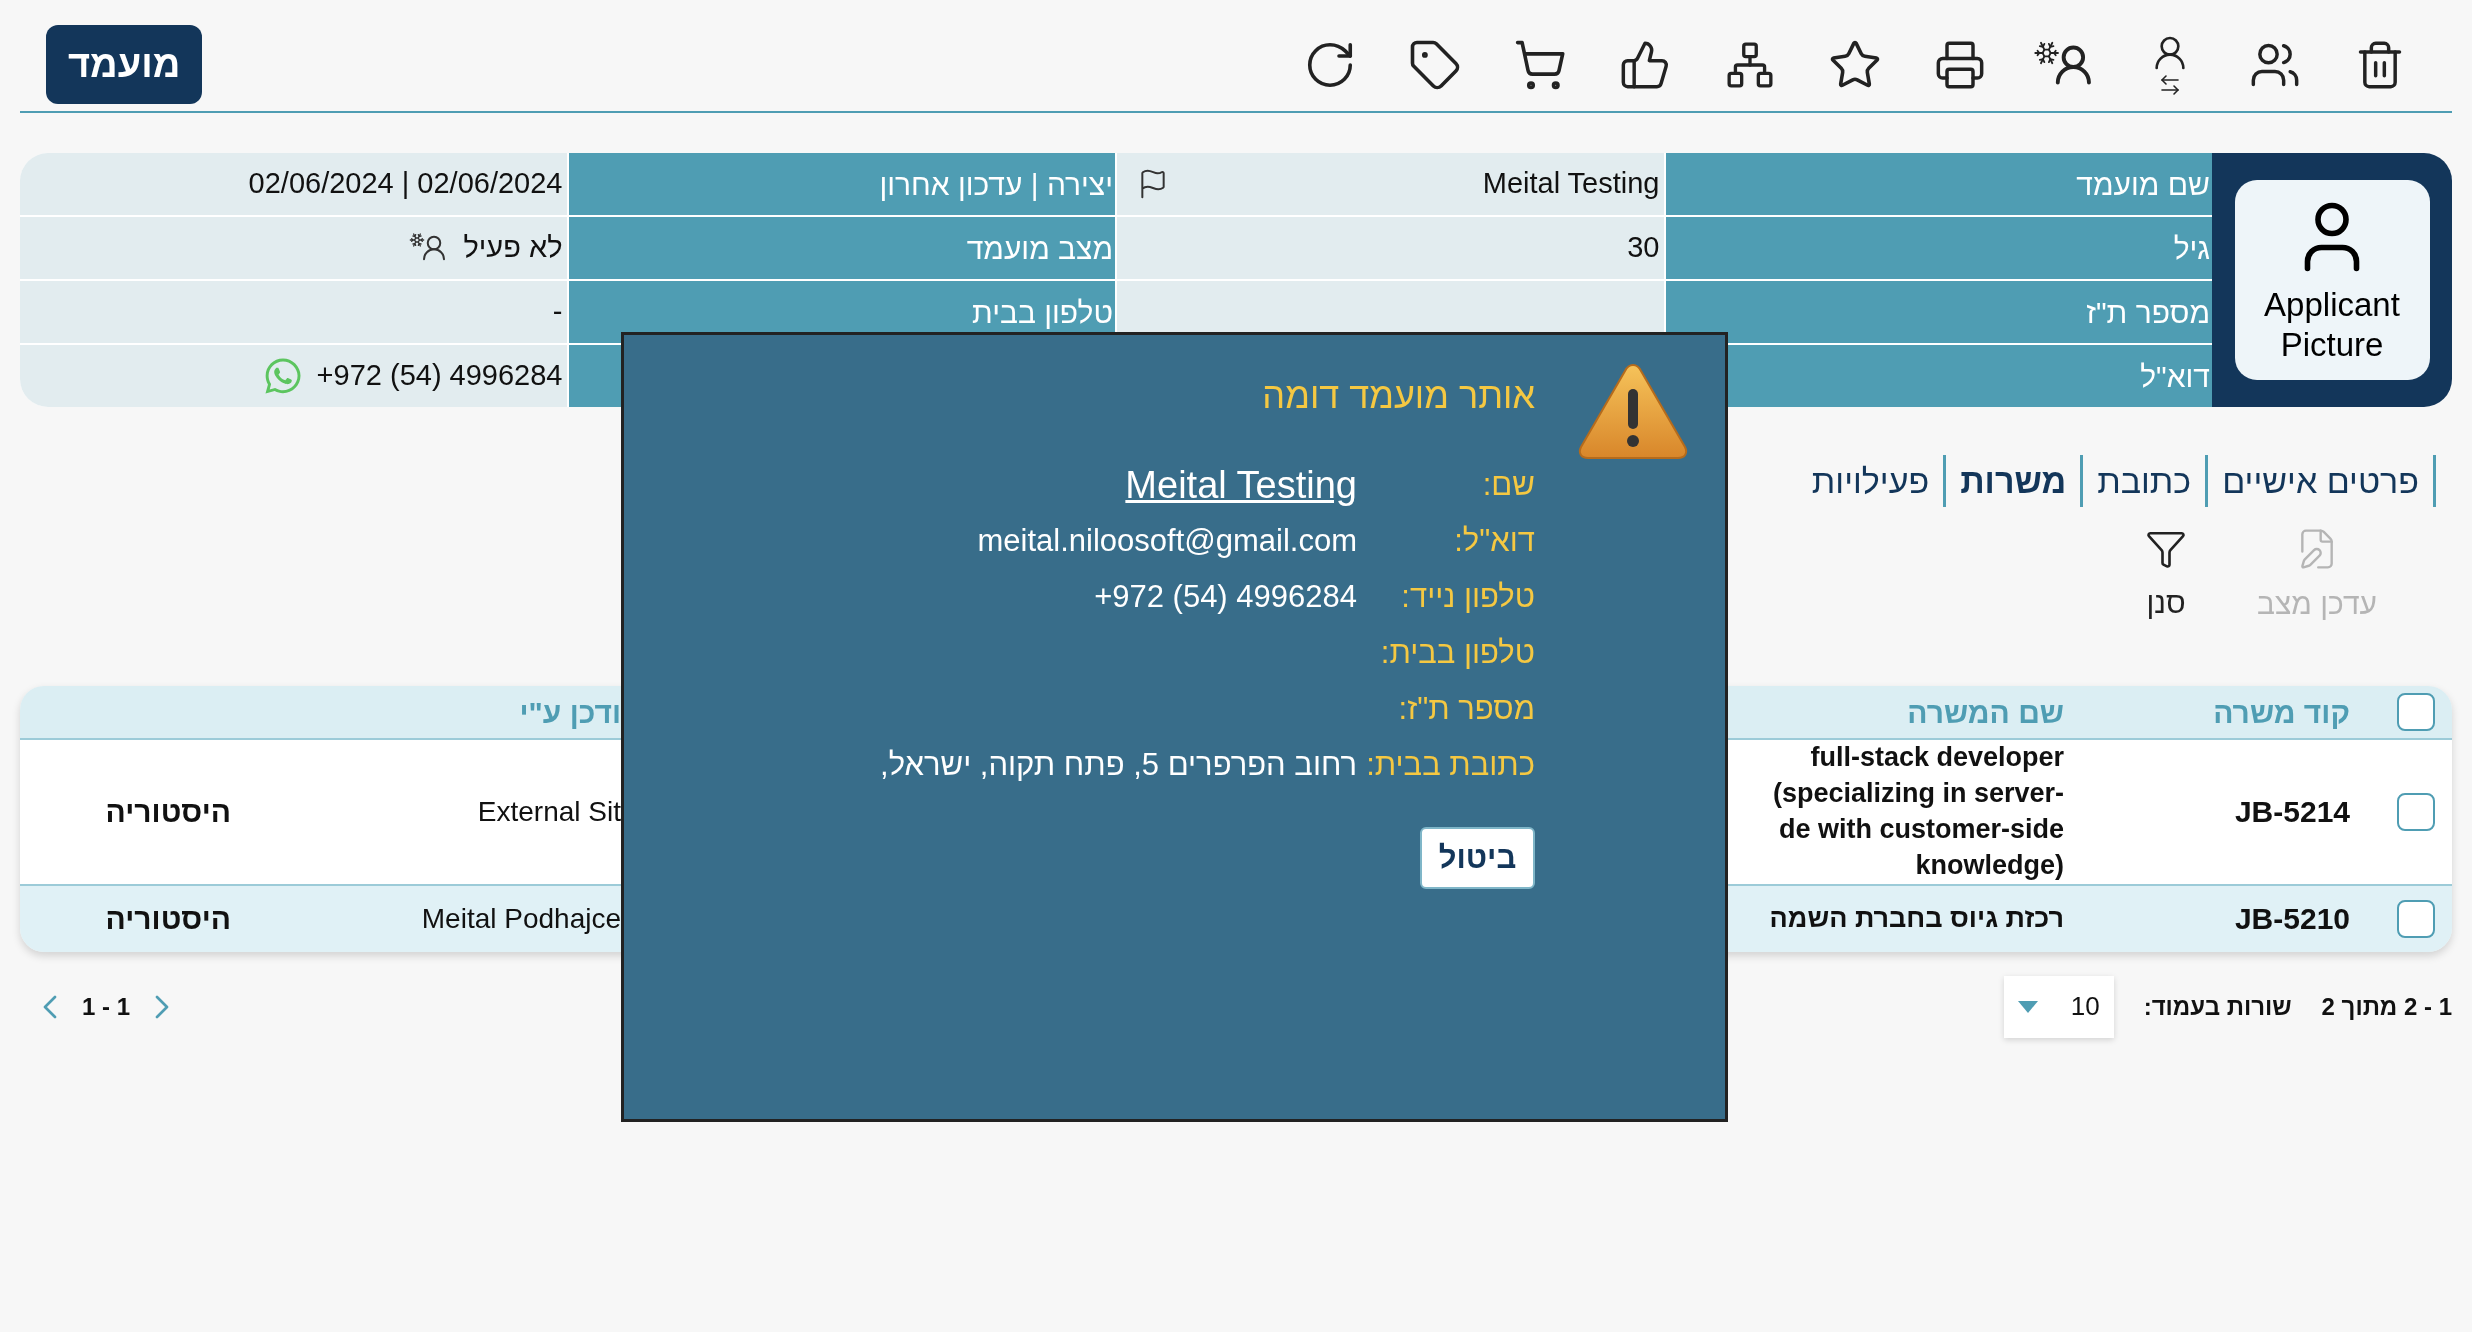 This screenshot has width=2472, height=1332. Describe the element at coordinates (1916, 918) in the screenshot. I see `job-title: רכזת גיוס בחברת השמה` at that location.